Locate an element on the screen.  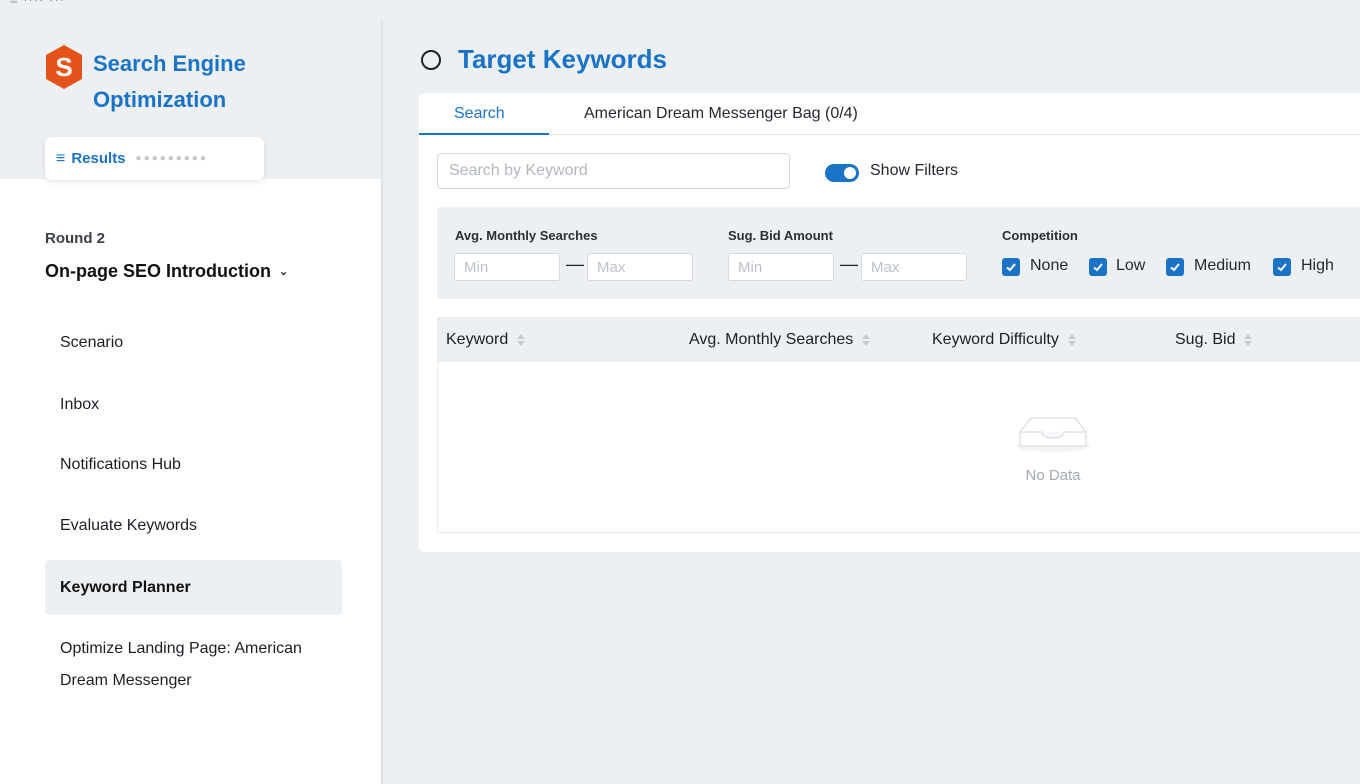
top-menu-cropped: ≡ ···· ··· is located at coordinates (37, 3).